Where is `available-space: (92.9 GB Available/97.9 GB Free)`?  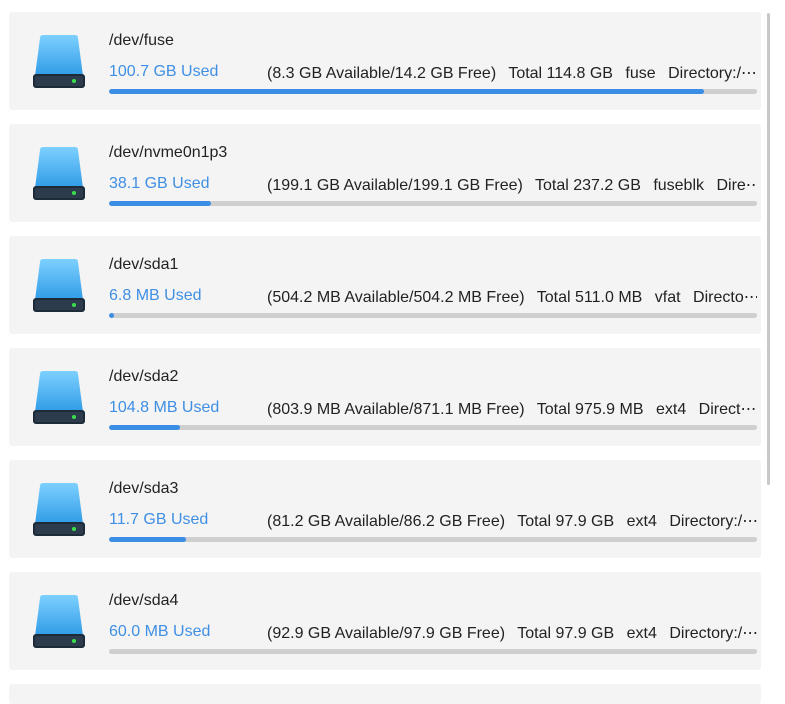 available-space: (92.9 GB Available/97.9 GB Free) is located at coordinates (386, 633).